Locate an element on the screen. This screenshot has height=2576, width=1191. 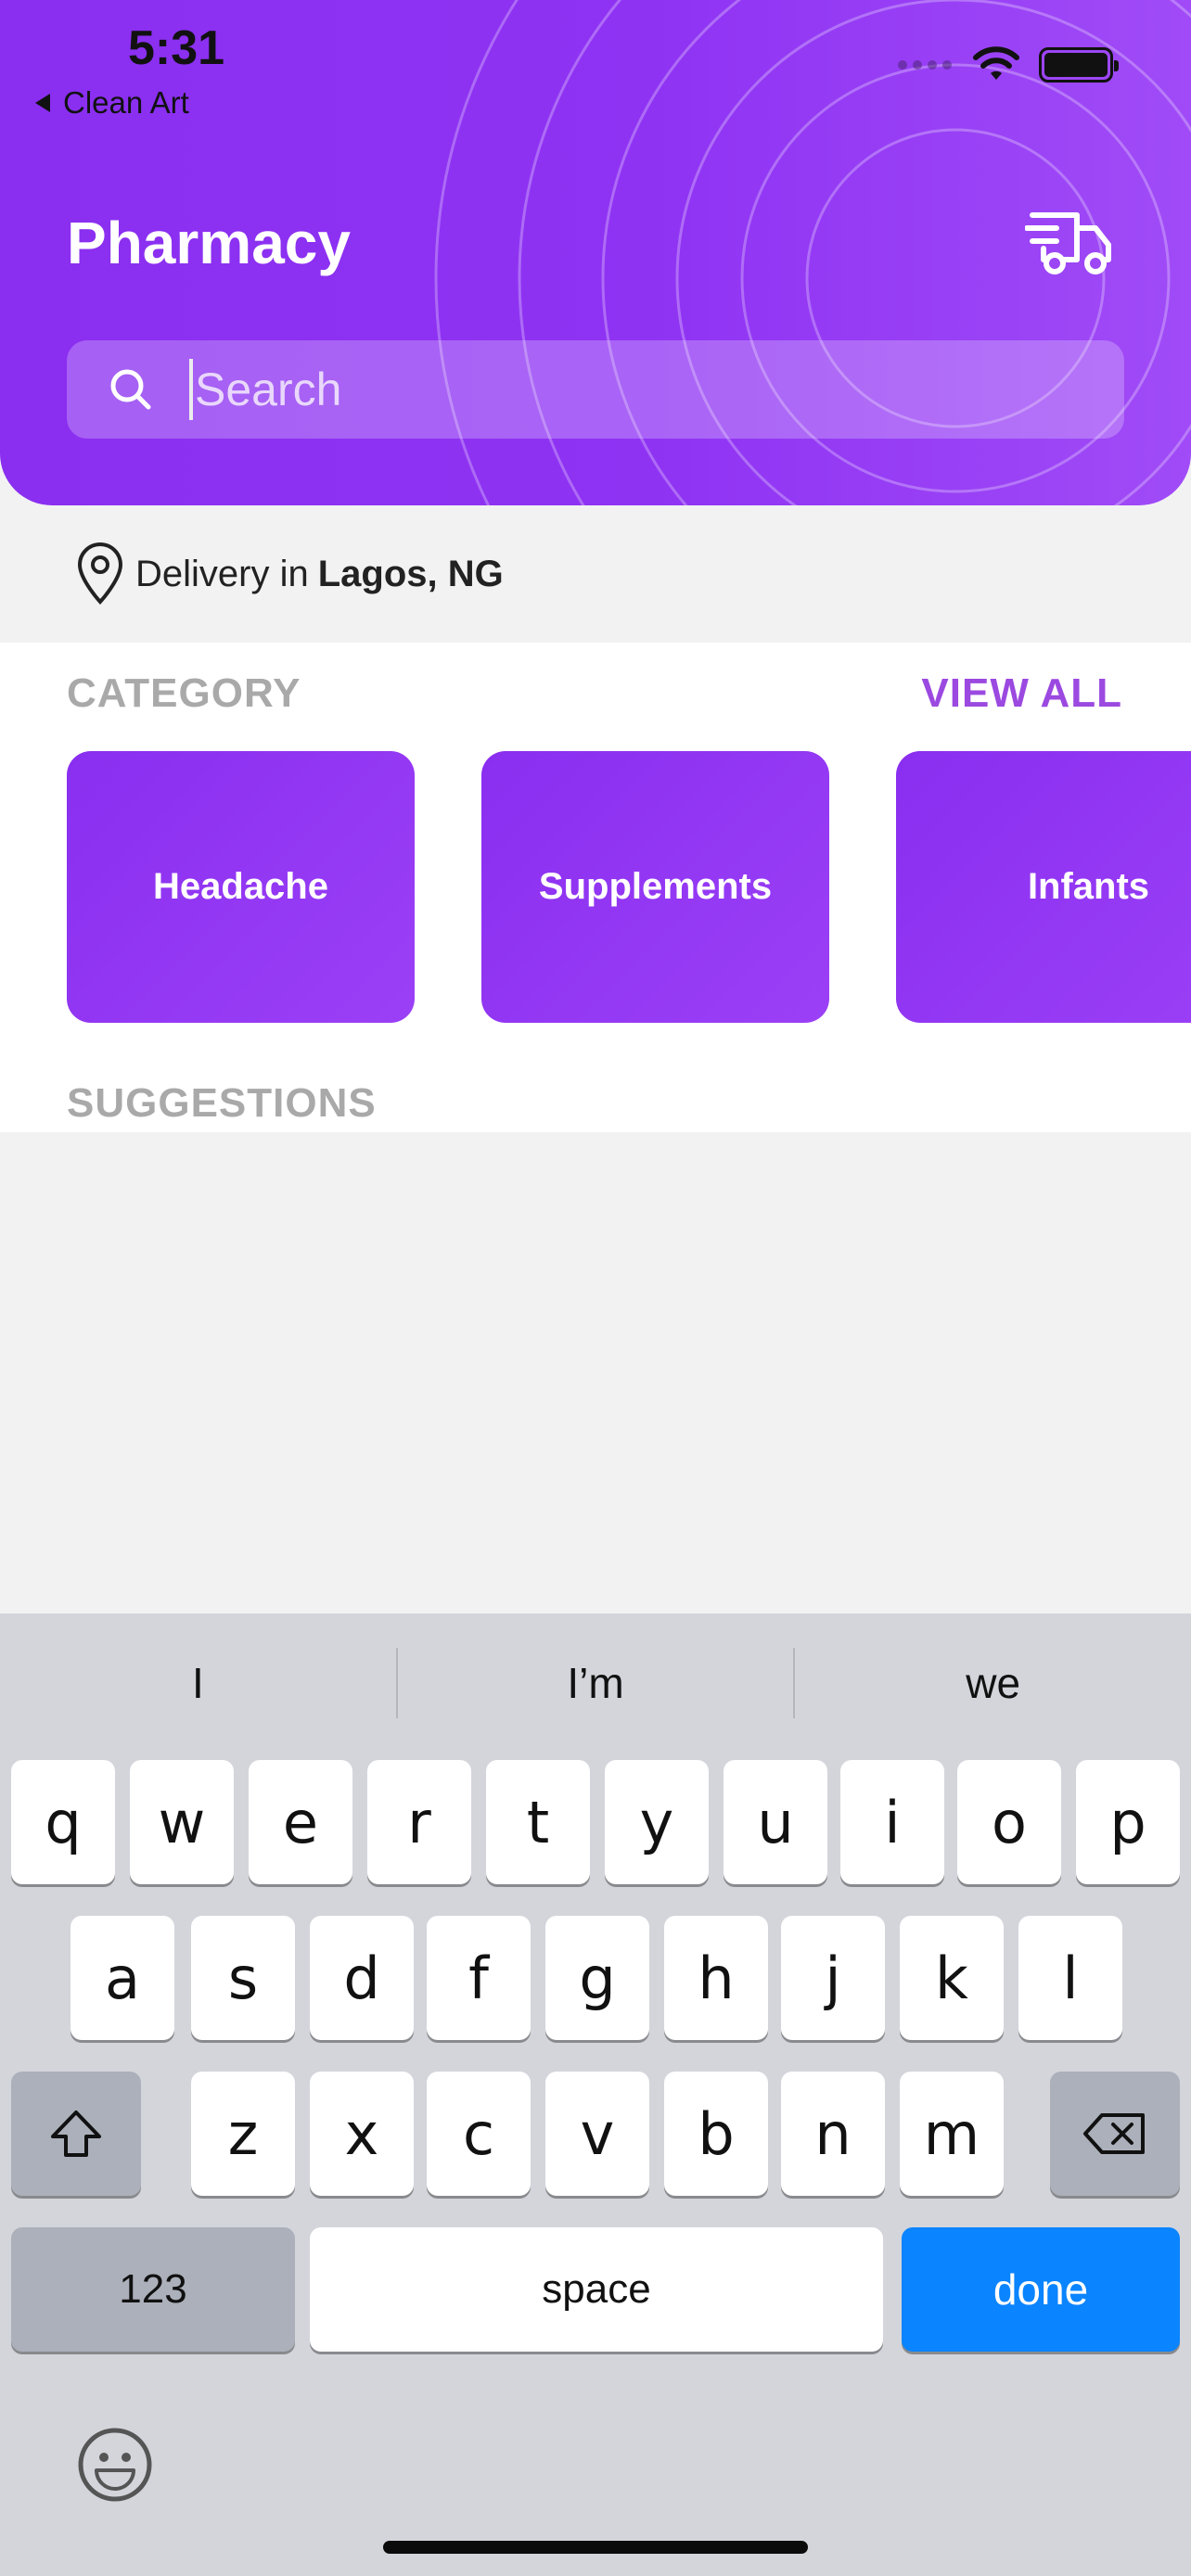
key-u: u is located at coordinates (775, 1822).